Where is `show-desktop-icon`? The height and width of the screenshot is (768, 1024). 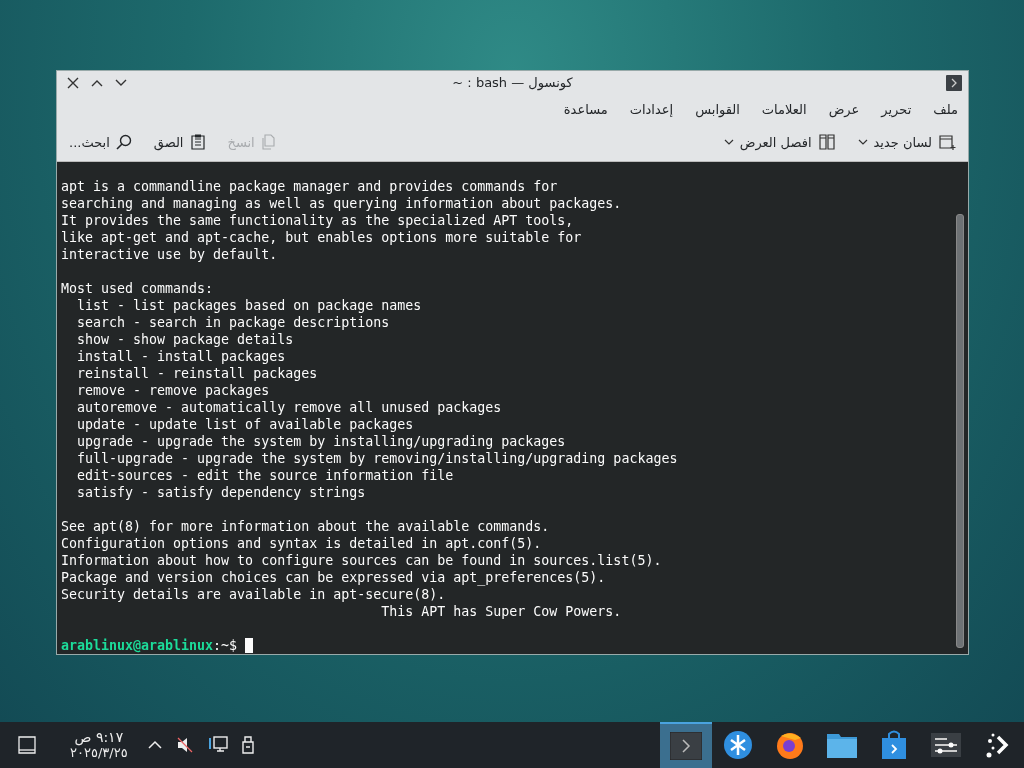 show-desktop-icon is located at coordinates (27, 745).